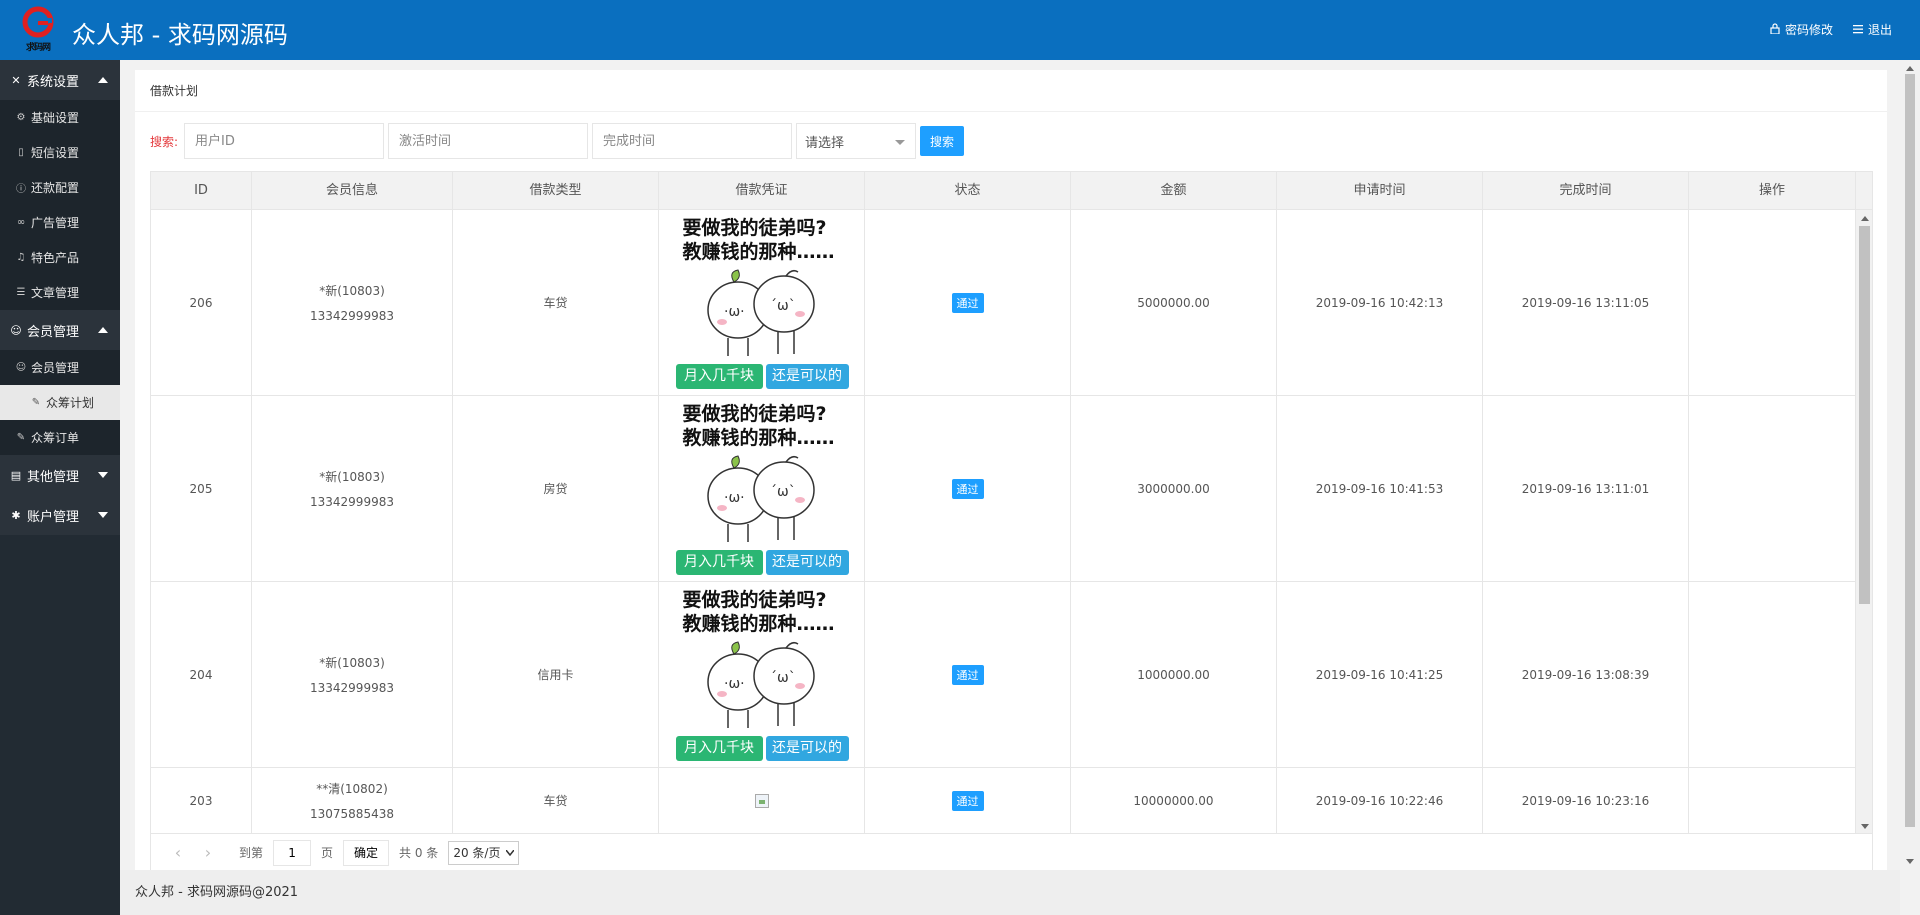  Describe the element at coordinates (201, 302) in the screenshot. I see `cell-id: 206` at that location.